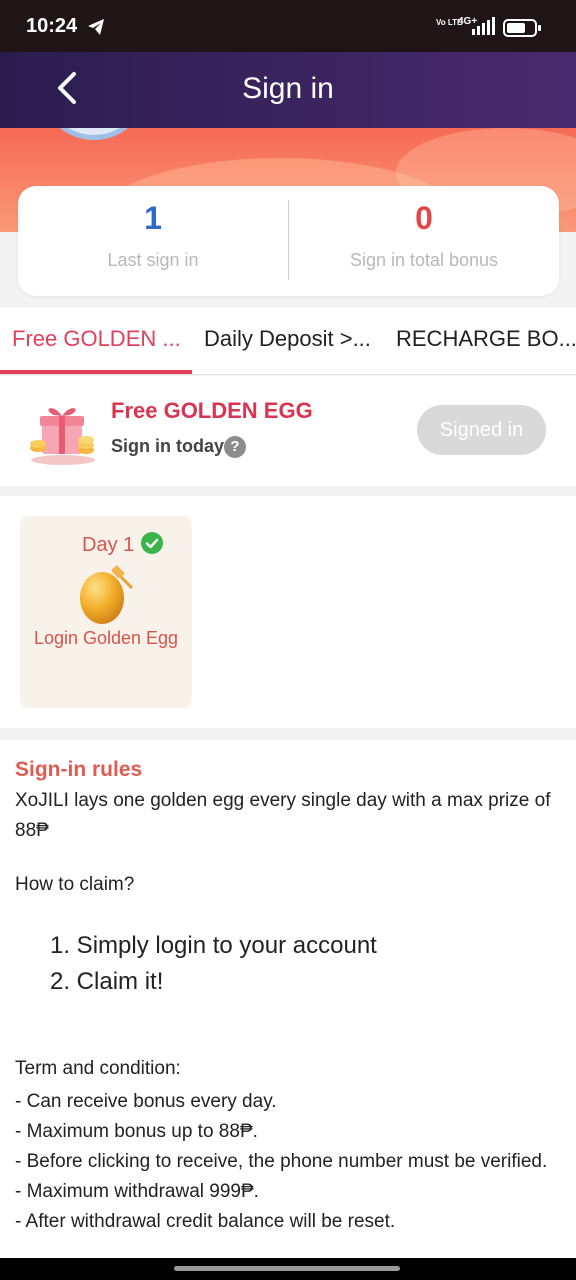 The image size is (576, 1280). I want to click on stats-card: 1 Last sign in 0 Sign in total bonus, so click(288, 241).